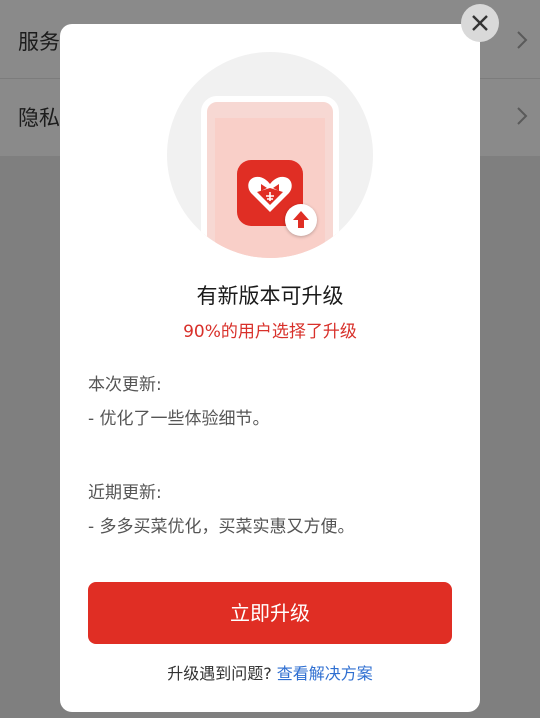 This screenshot has height=718, width=540. I want to click on view-solution-link: 查看解决方案, so click(325, 673).